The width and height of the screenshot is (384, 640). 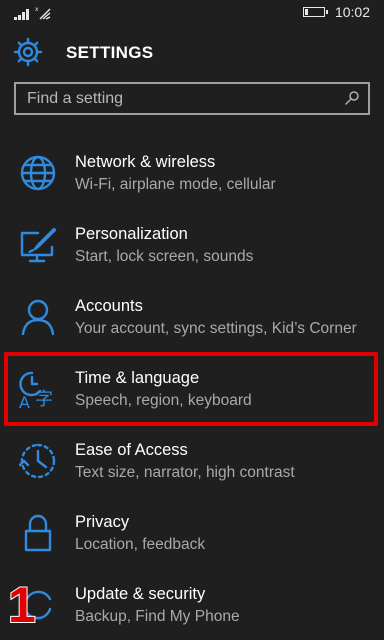 I want to click on signal-bars-icon, so click(x=21, y=14).